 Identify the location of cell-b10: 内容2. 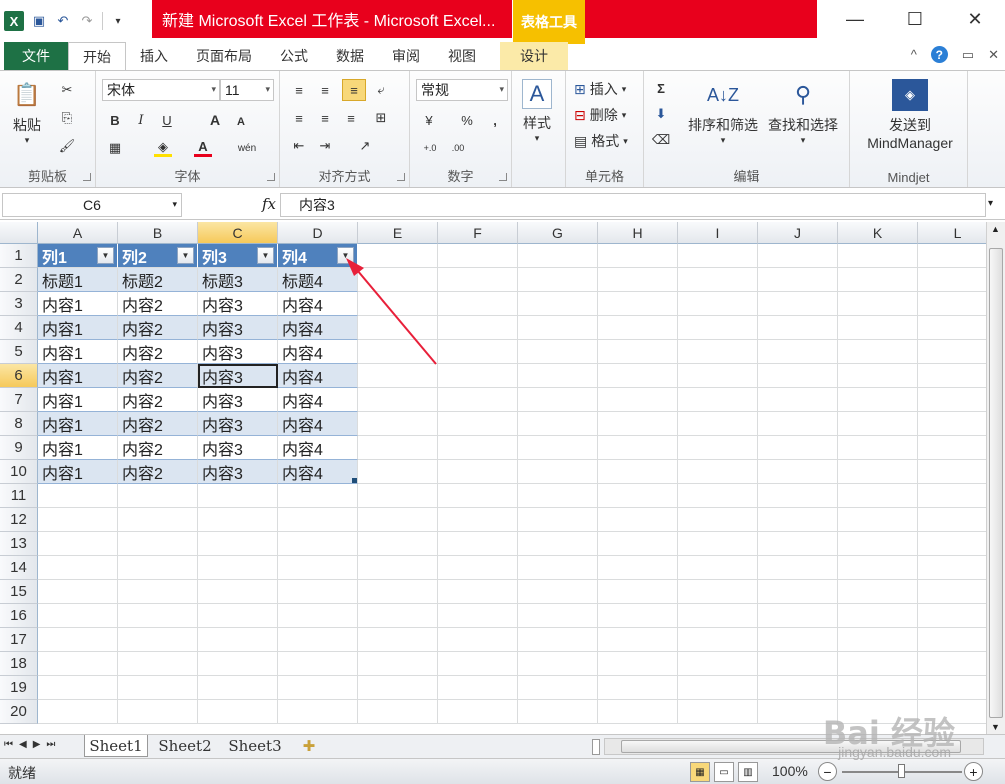
(158, 472).